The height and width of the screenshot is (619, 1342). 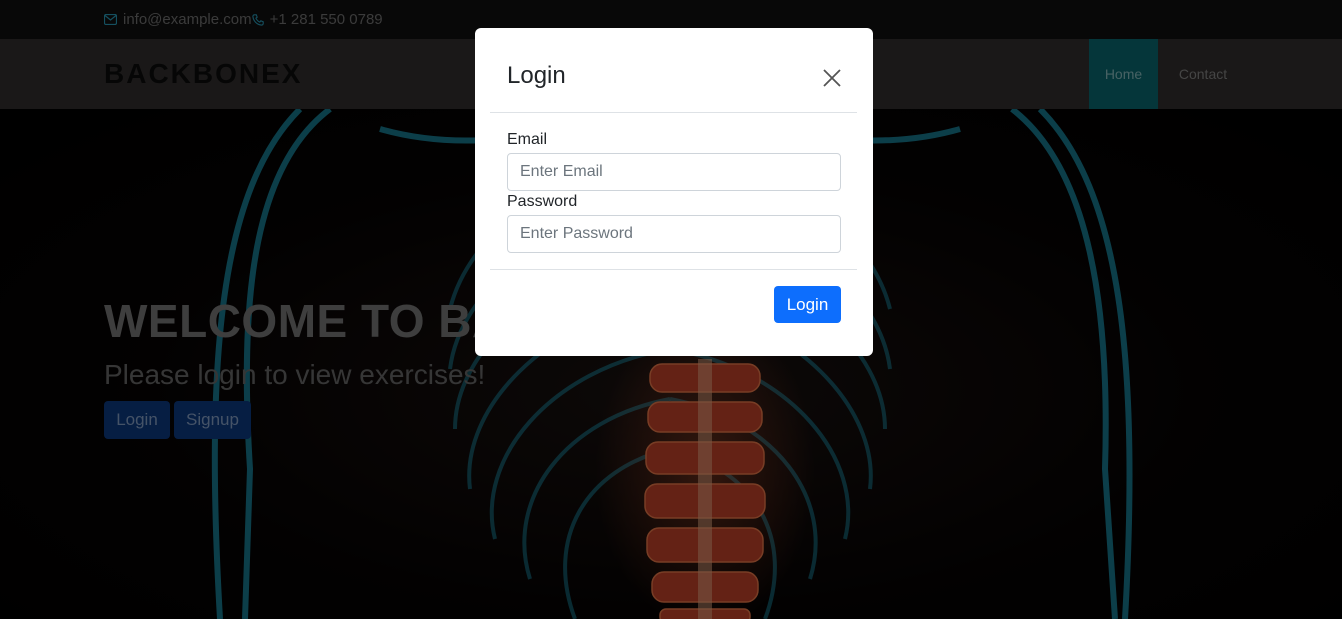 What do you see at coordinates (673, 112) in the screenshot?
I see `modal-header-divider` at bounding box center [673, 112].